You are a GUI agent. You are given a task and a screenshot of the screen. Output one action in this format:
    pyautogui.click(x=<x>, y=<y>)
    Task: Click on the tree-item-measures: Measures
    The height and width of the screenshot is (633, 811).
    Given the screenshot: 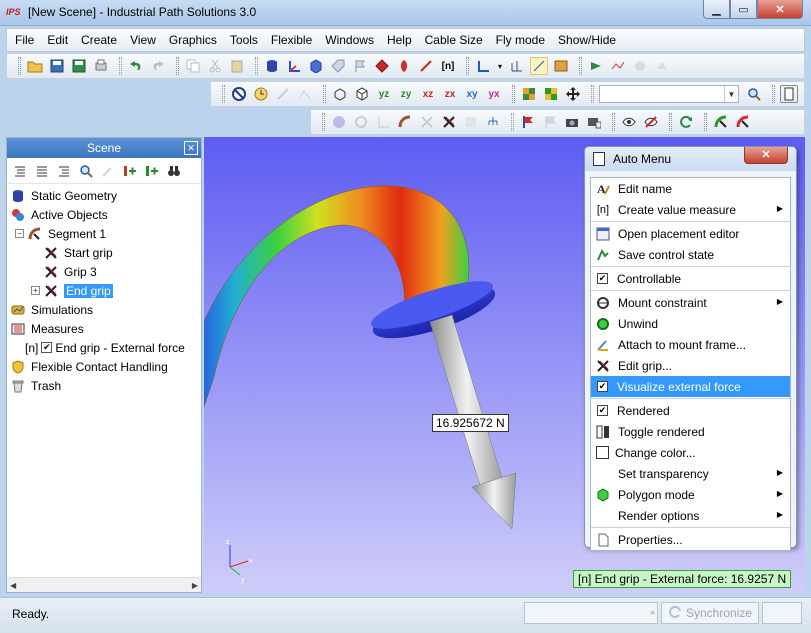 What is the action you would take?
    pyautogui.click(x=104, y=328)
    